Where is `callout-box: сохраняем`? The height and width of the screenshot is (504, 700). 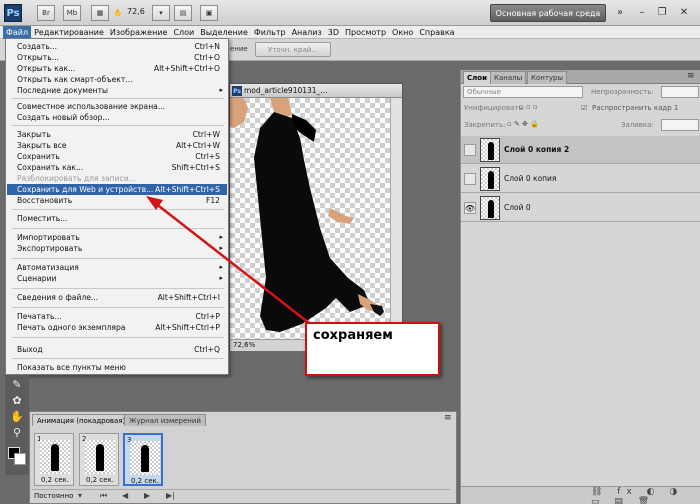 callout-box: сохраняем is located at coordinates (372, 349).